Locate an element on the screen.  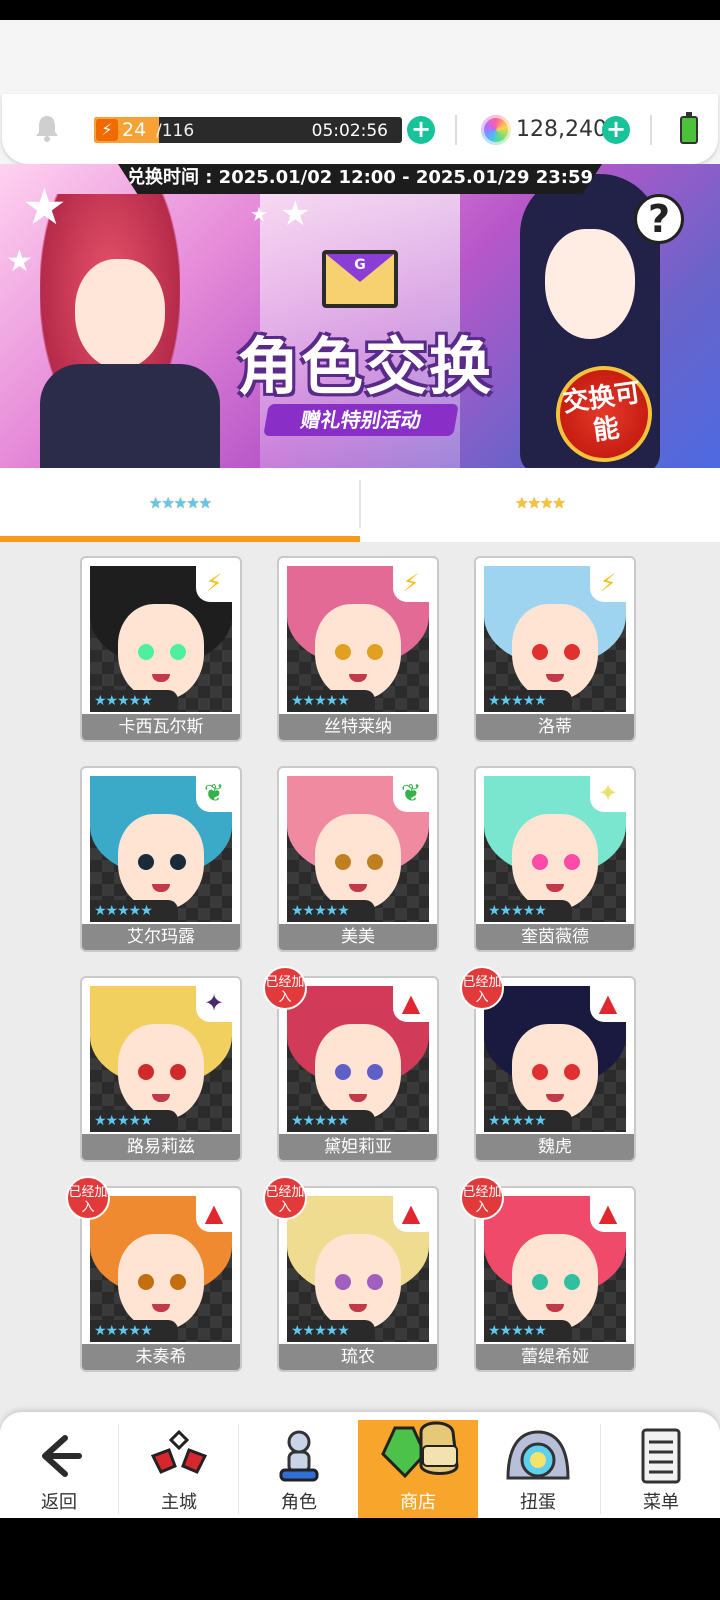
nav-divider is located at coordinates (118, 1469).